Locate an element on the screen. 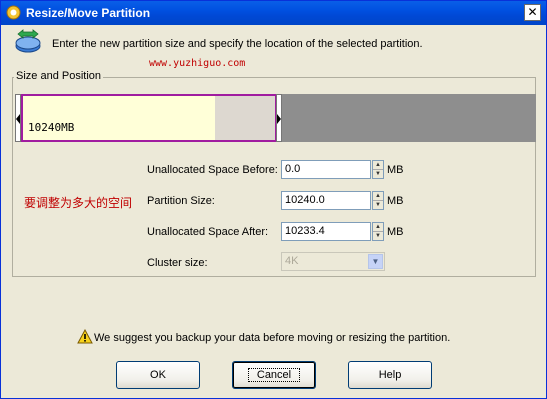 This screenshot has width=547, height=399. right-resize-handle is located at coordinates (279, 118).